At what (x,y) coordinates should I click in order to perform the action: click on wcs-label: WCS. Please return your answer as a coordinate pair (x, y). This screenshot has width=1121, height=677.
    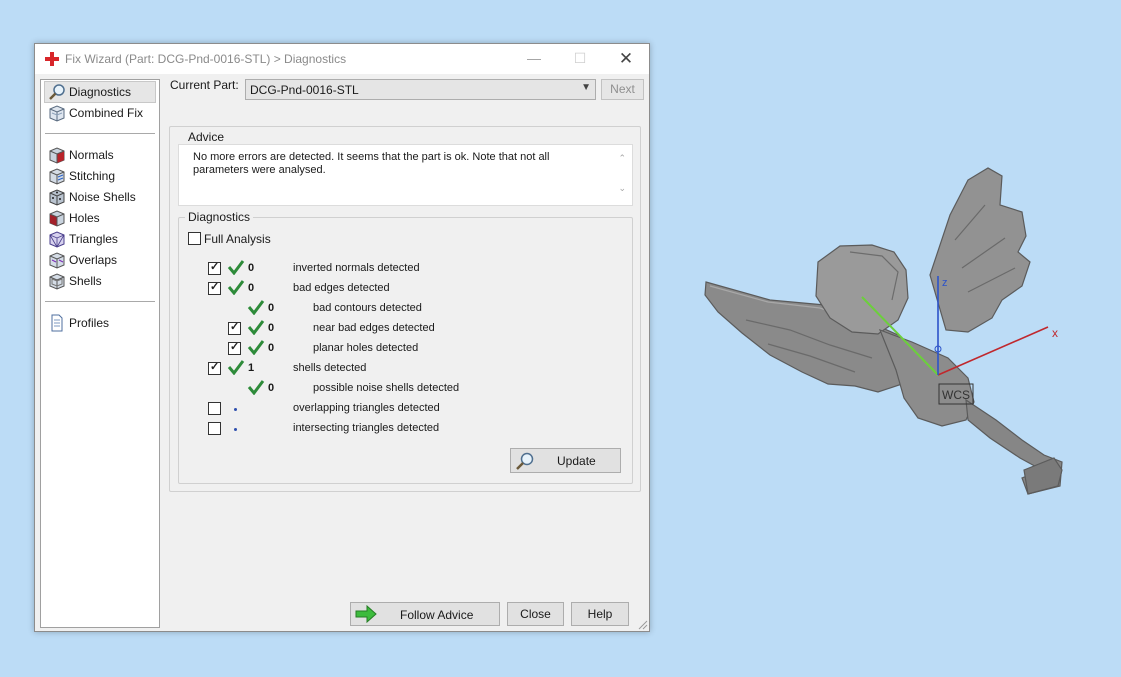
    Looking at the image, I should click on (956, 395).